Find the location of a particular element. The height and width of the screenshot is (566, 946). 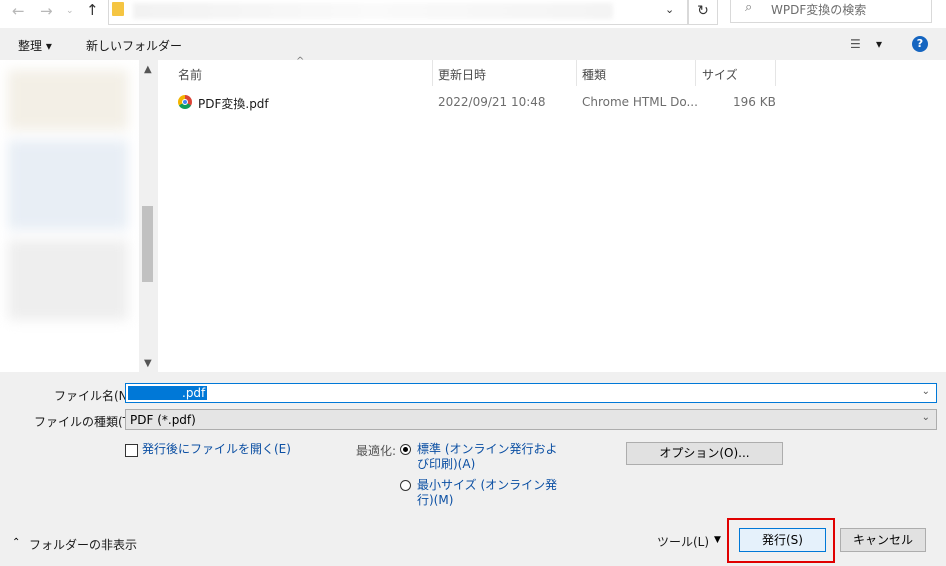

highlight-box is located at coordinates (781, 540).